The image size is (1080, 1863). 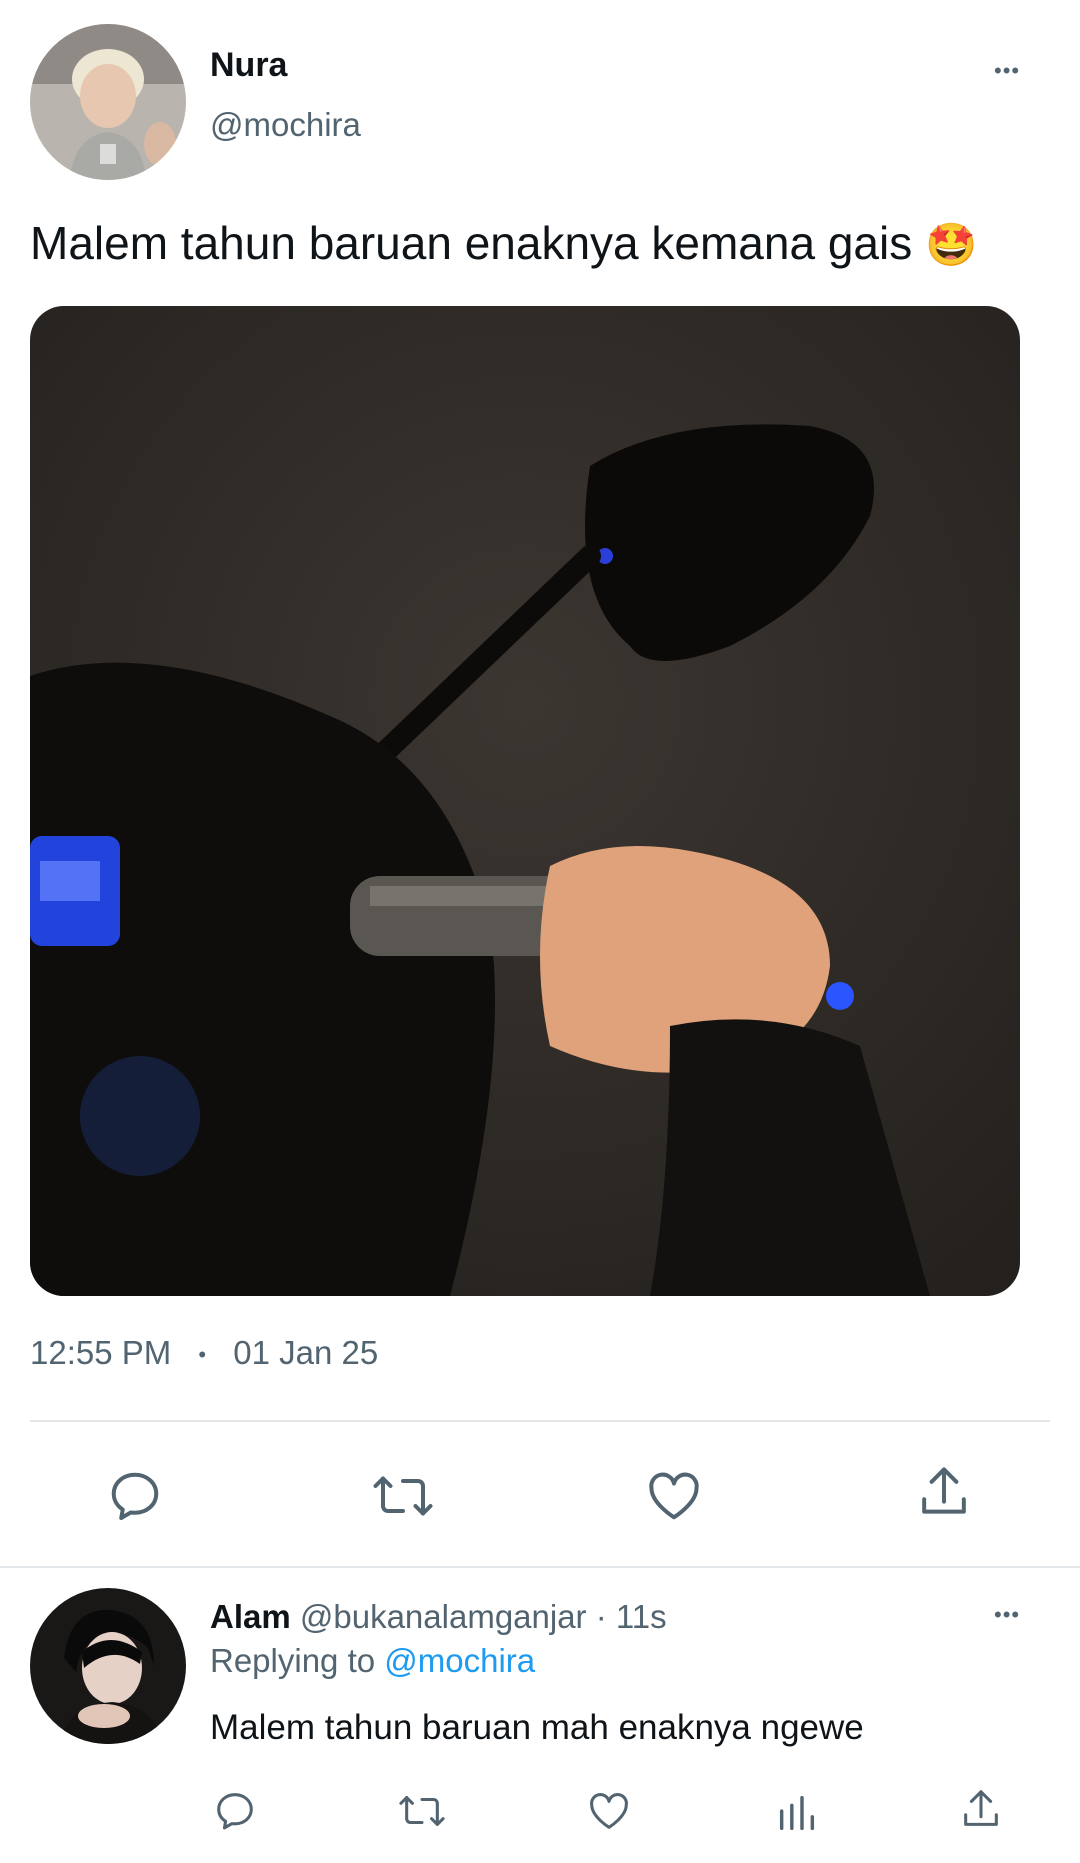 What do you see at coordinates (101, 1352) in the screenshot?
I see `tweet-time: 12:55 PM` at bounding box center [101, 1352].